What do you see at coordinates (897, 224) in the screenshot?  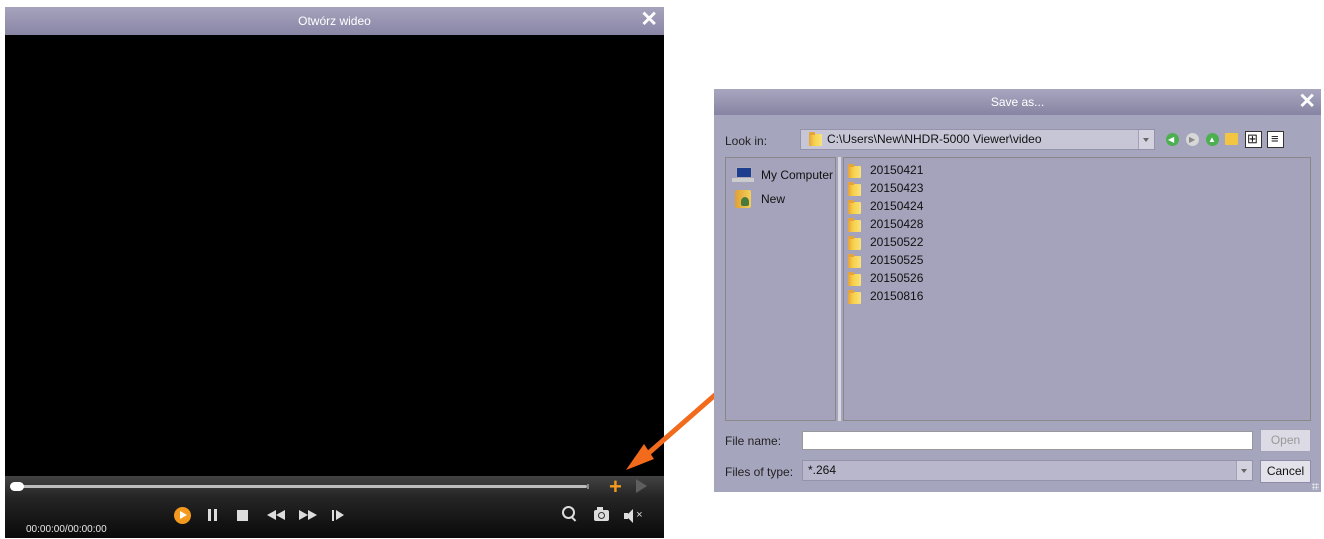 I see `file-name: 20150428` at bounding box center [897, 224].